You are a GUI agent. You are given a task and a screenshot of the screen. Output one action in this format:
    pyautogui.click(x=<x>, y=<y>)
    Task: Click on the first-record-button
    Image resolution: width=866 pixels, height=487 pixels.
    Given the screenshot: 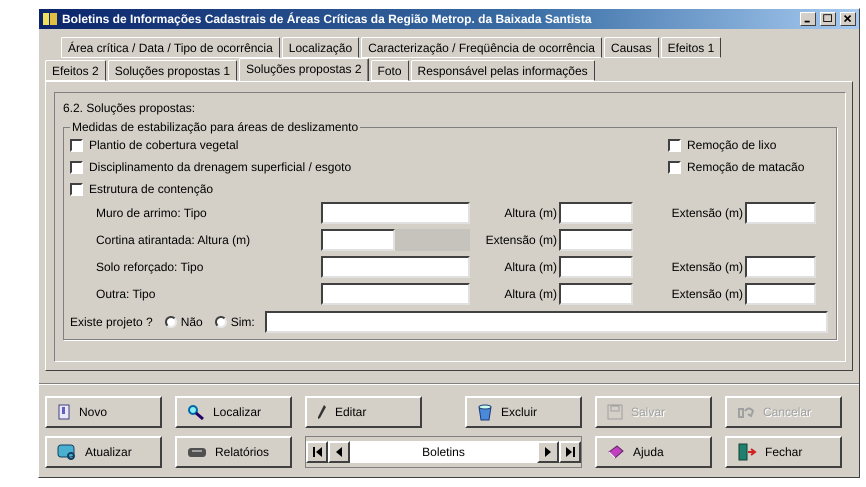 What is the action you would take?
    pyautogui.click(x=317, y=452)
    